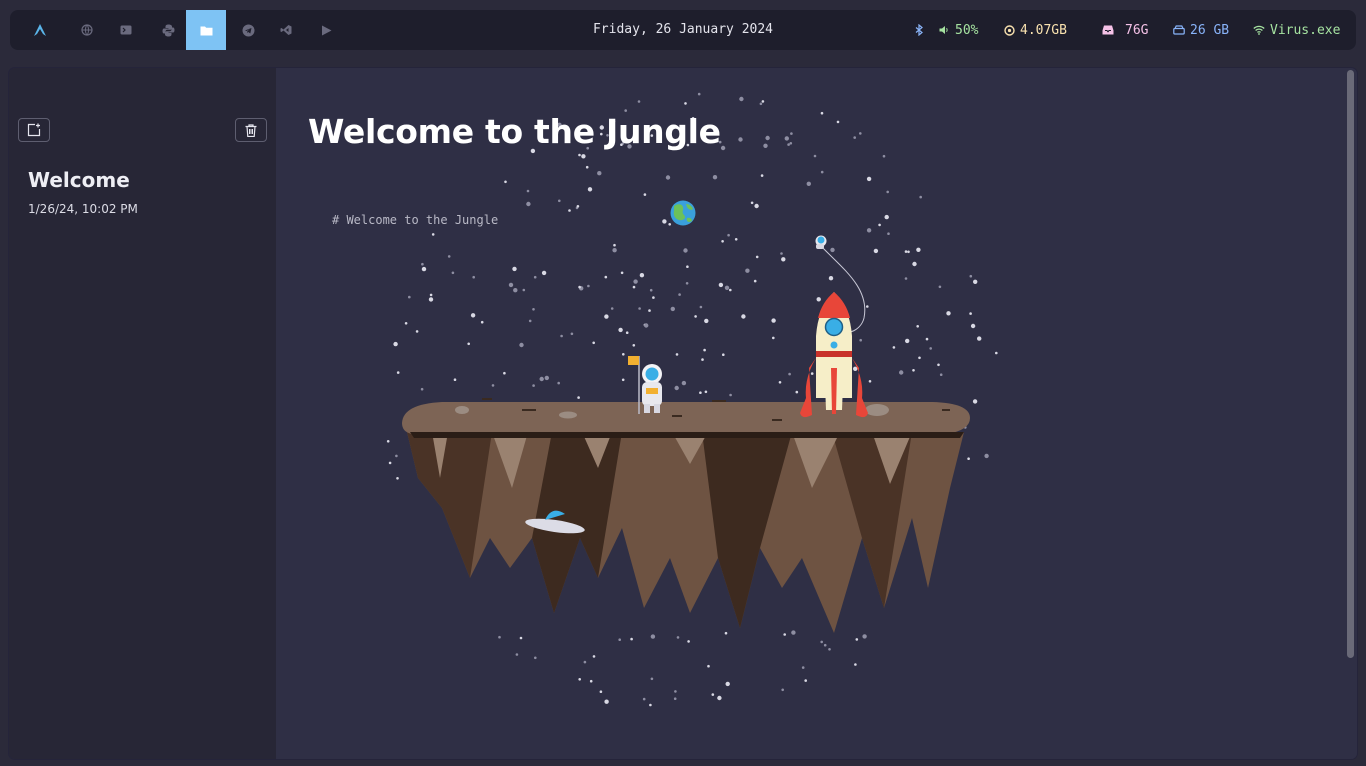 The width and height of the screenshot is (1366, 766). What do you see at coordinates (40, 30) in the screenshot?
I see `arch-logo-icon` at bounding box center [40, 30].